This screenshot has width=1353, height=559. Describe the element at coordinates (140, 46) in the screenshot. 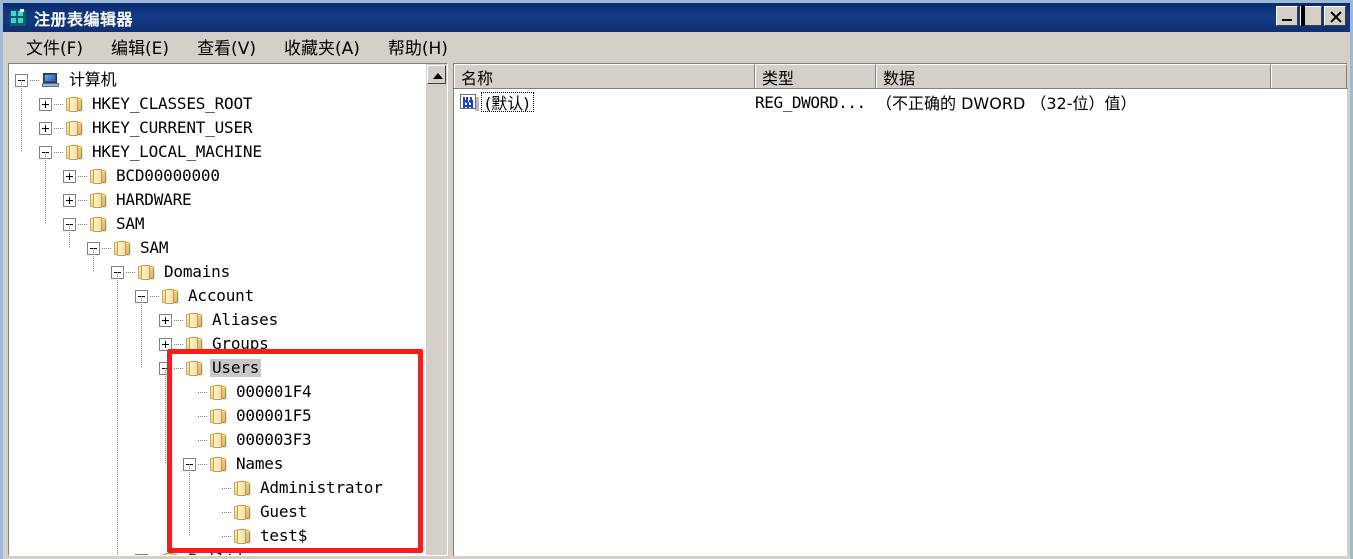

I see `menu-item-edit: 编辑(E)` at that location.